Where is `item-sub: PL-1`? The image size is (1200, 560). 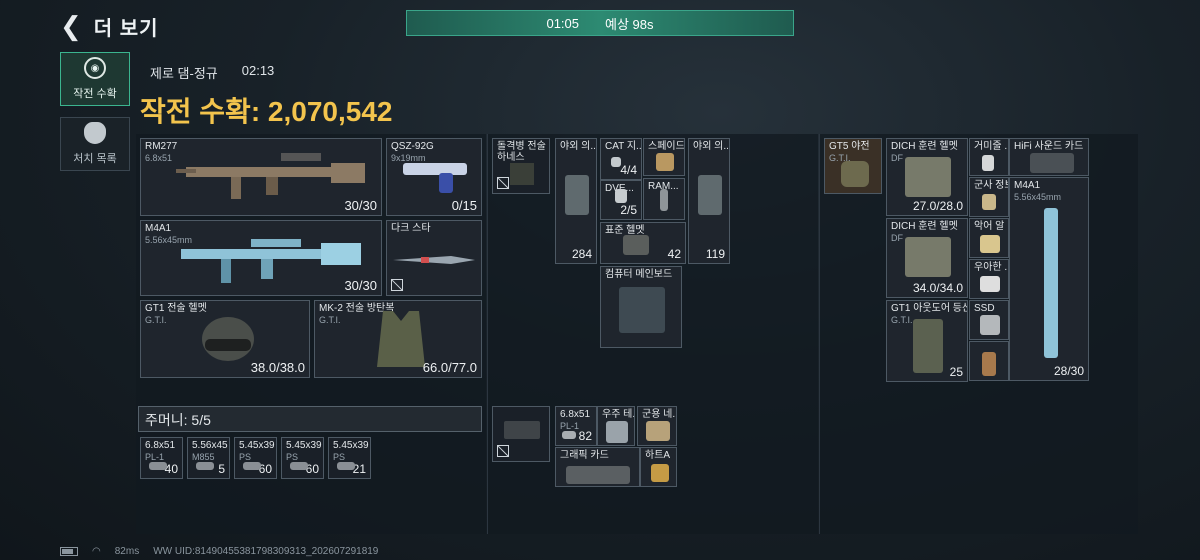 item-sub: PL-1 is located at coordinates (570, 426).